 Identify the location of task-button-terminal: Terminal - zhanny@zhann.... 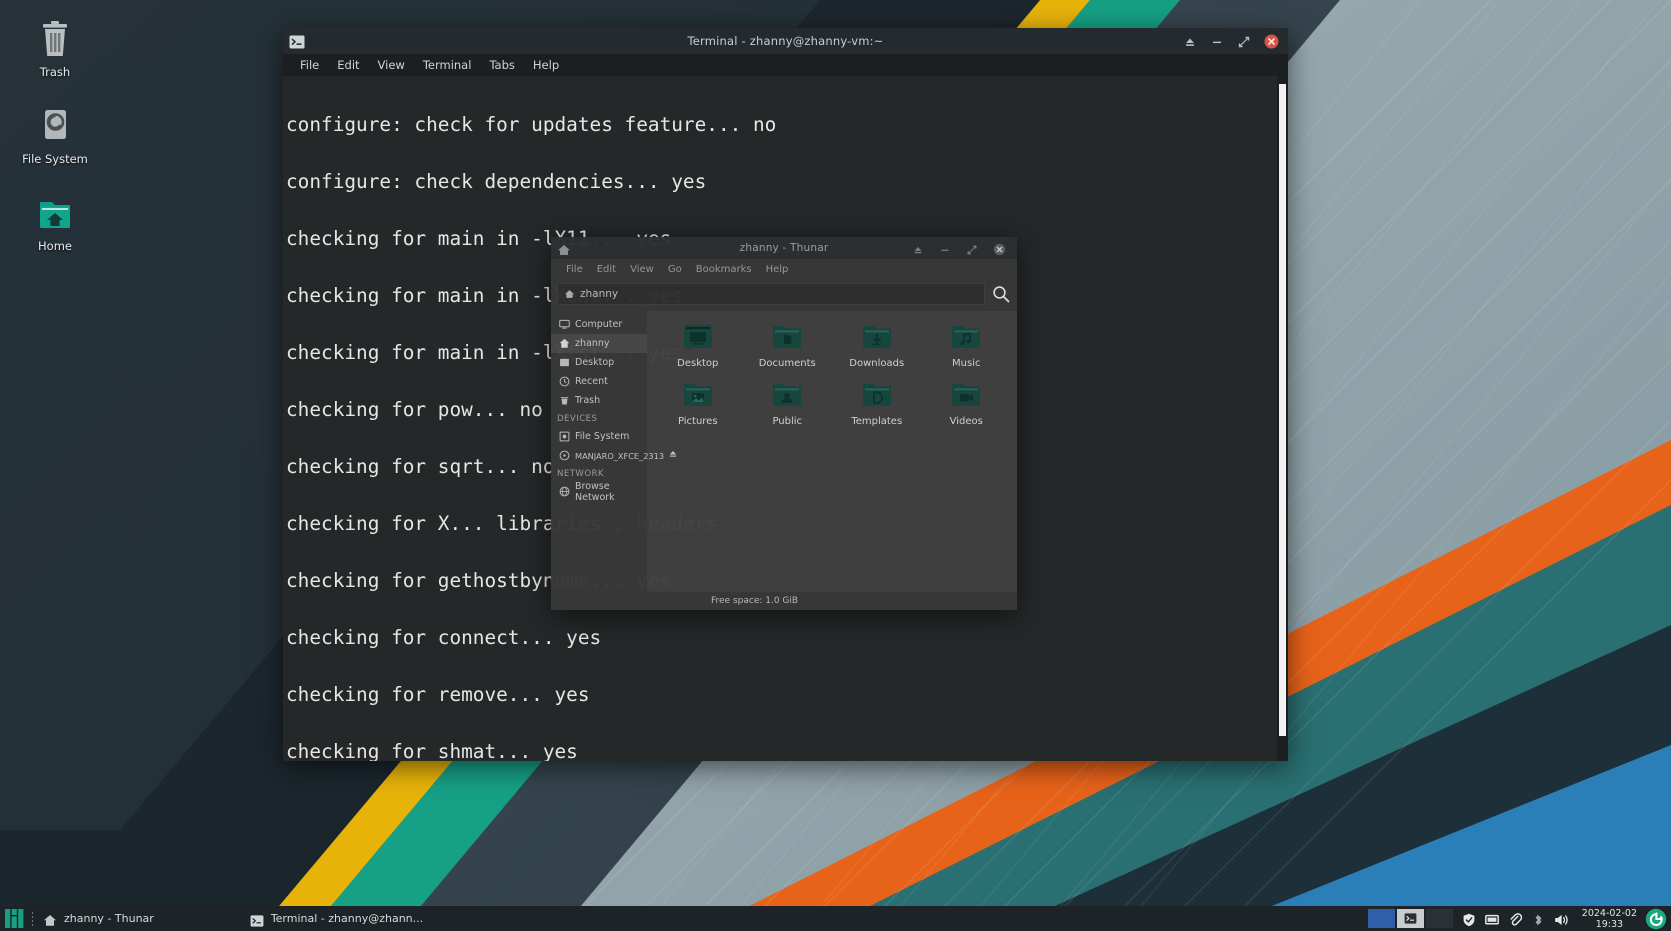
(338, 918).